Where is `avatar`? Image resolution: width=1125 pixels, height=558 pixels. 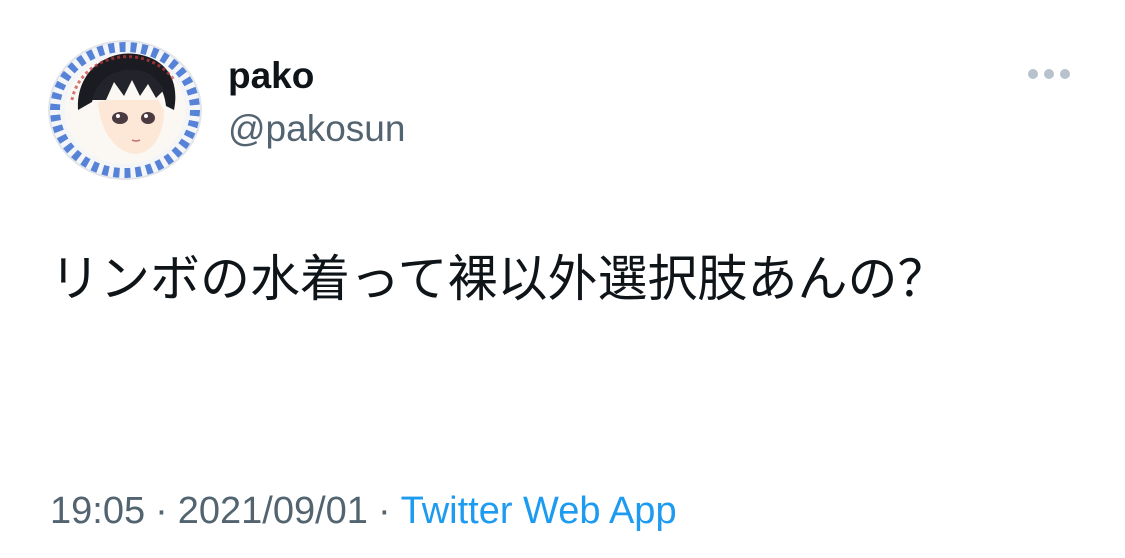 avatar is located at coordinates (125, 110).